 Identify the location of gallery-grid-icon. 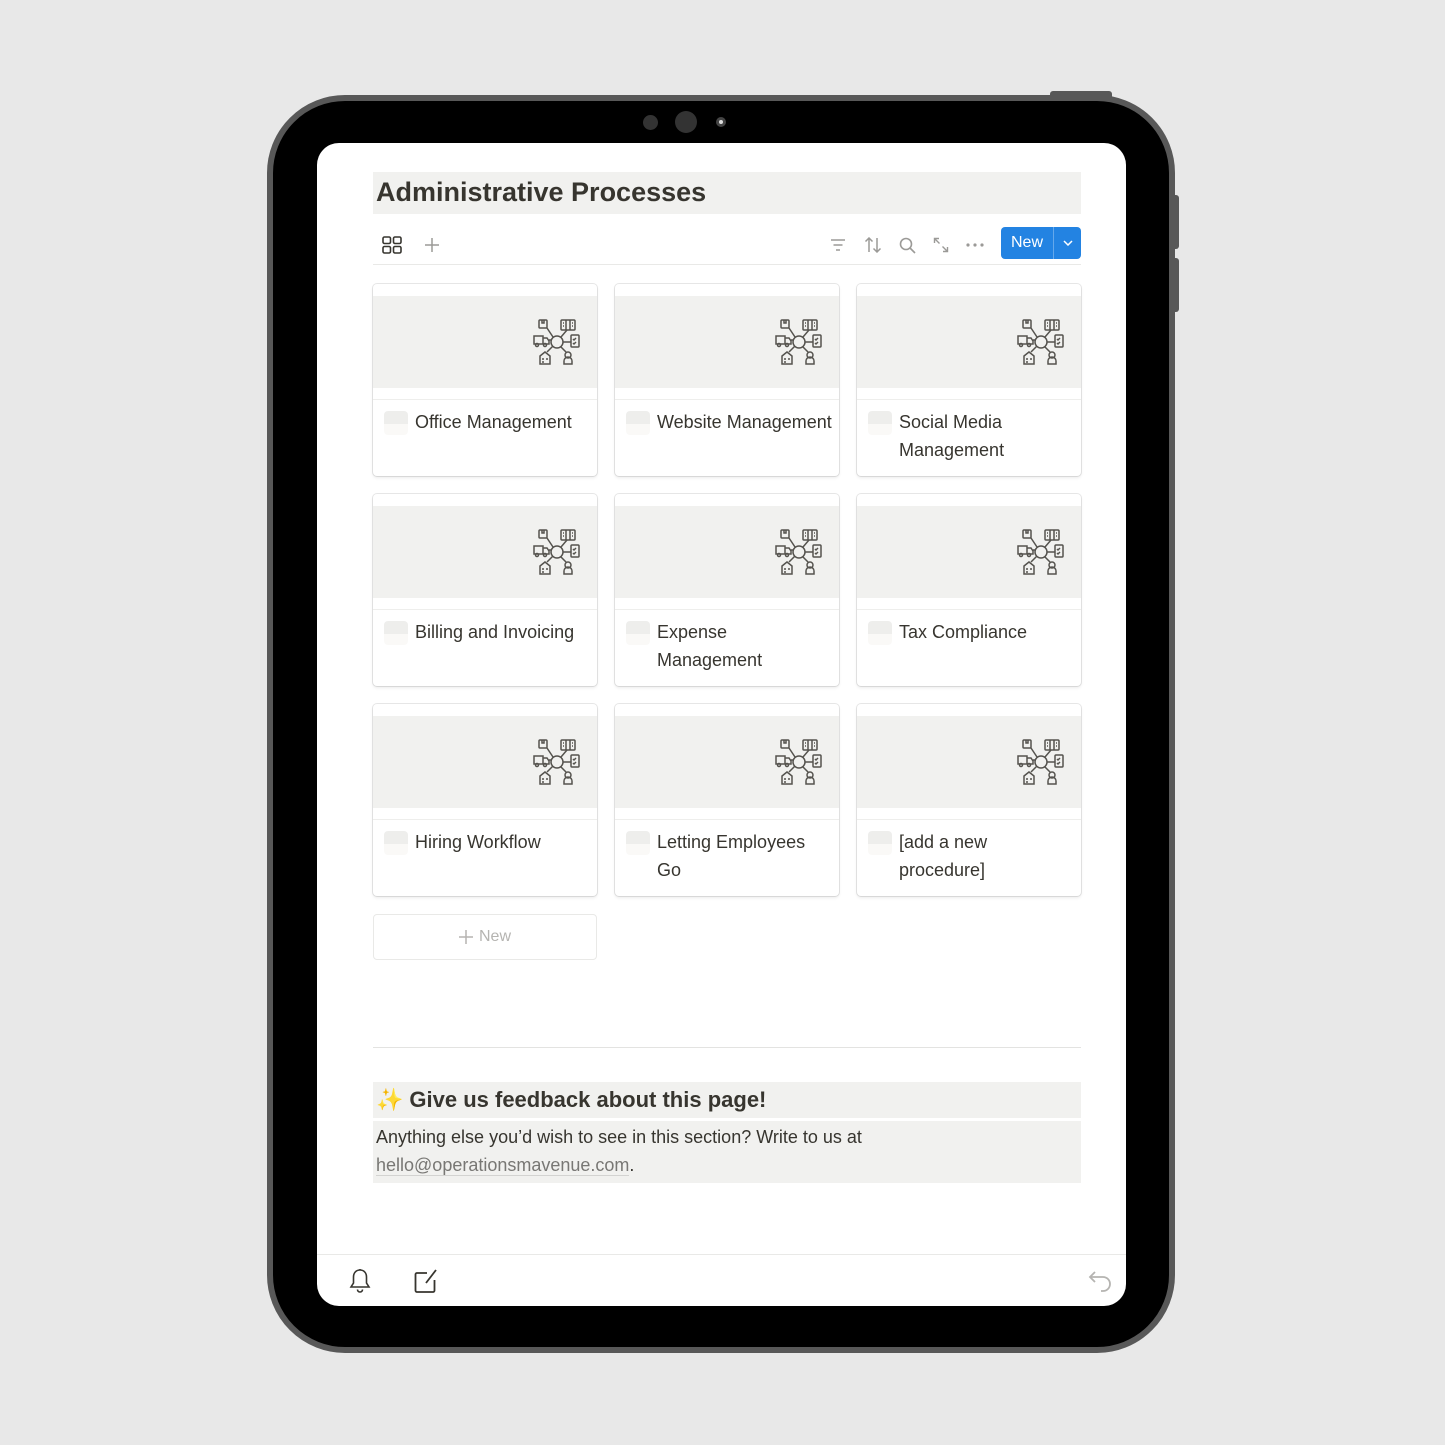
(392, 245).